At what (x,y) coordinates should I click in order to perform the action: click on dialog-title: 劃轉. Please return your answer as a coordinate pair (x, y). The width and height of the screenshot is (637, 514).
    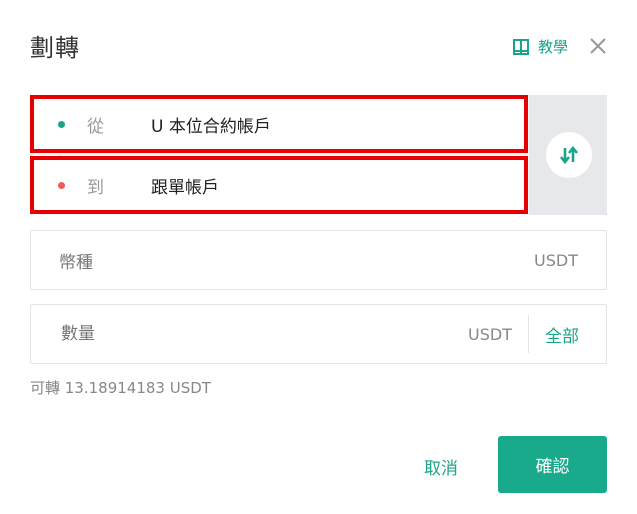
    Looking at the image, I should click on (55, 48).